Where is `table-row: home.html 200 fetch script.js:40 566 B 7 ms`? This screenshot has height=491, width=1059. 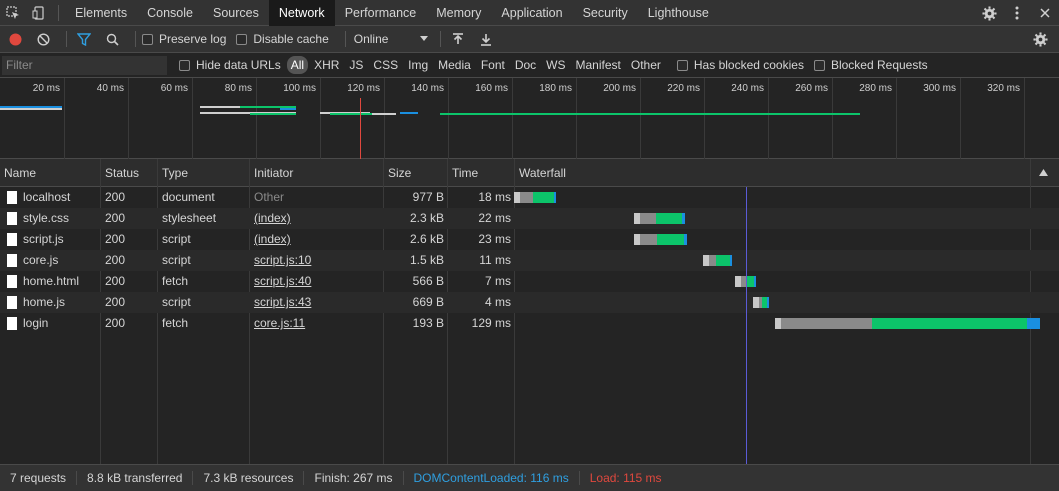 table-row: home.html 200 fetch script.js:40 566 B 7 ms is located at coordinates (529, 281).